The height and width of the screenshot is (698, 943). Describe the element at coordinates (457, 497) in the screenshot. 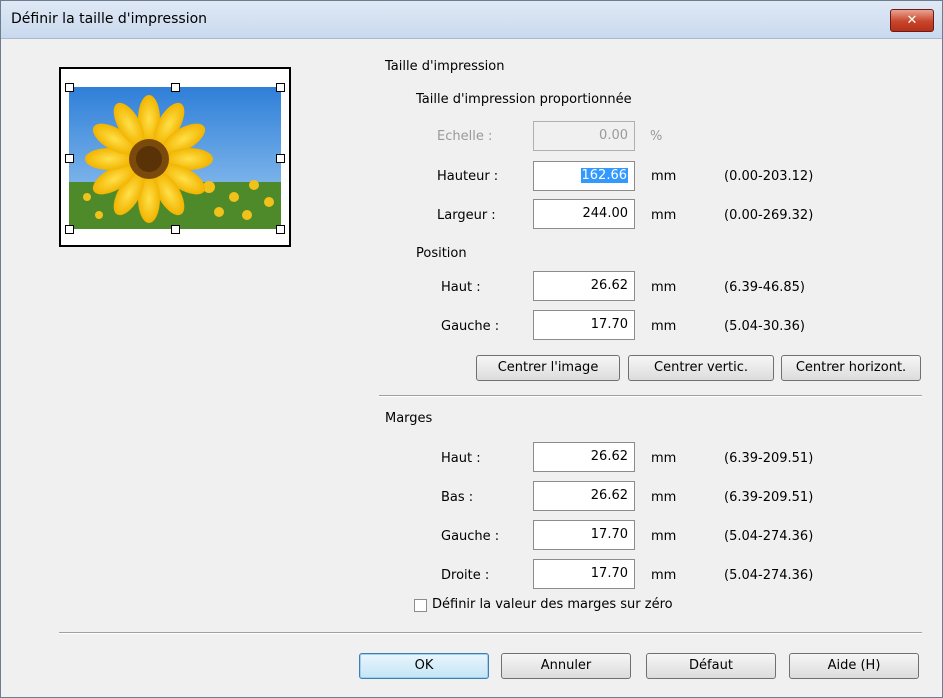

I see `margin-bottom-label: Bas :` at that location.